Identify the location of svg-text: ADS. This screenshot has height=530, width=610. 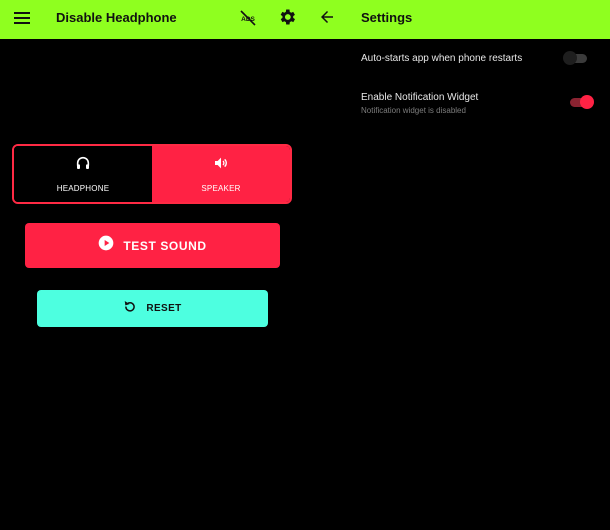
(248, 19).